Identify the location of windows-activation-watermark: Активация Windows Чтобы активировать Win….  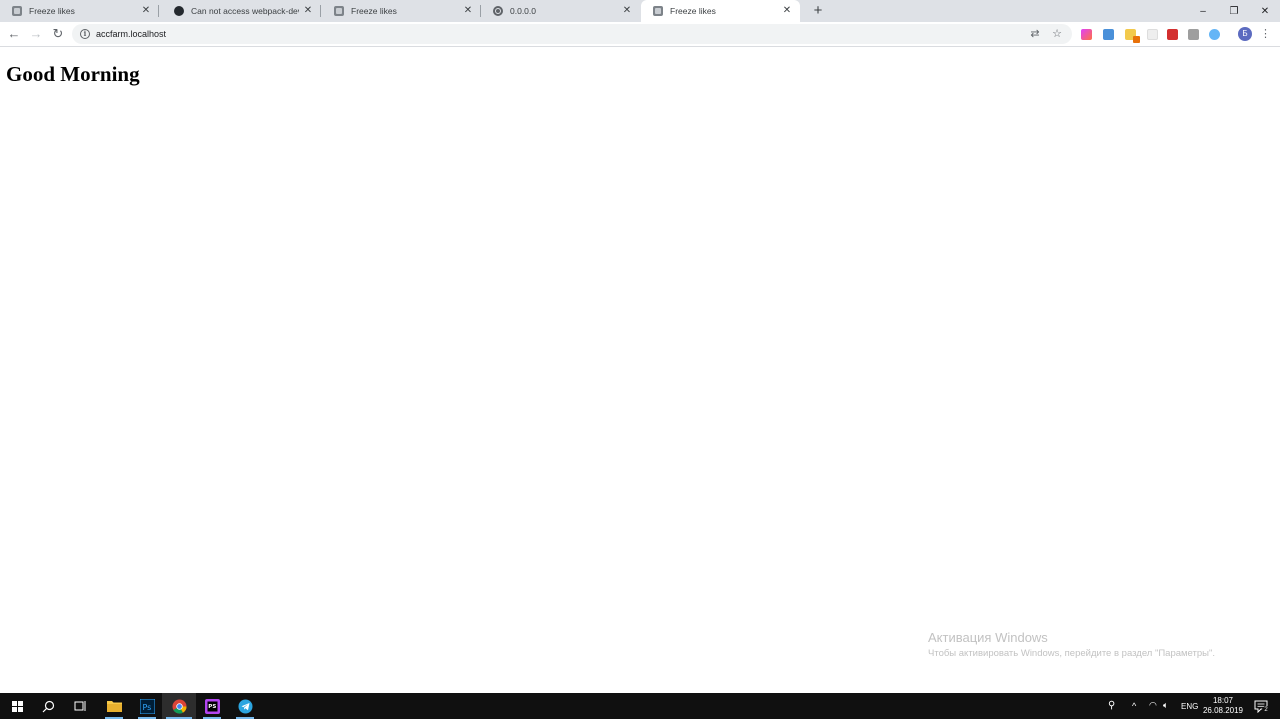
(1071, 645).